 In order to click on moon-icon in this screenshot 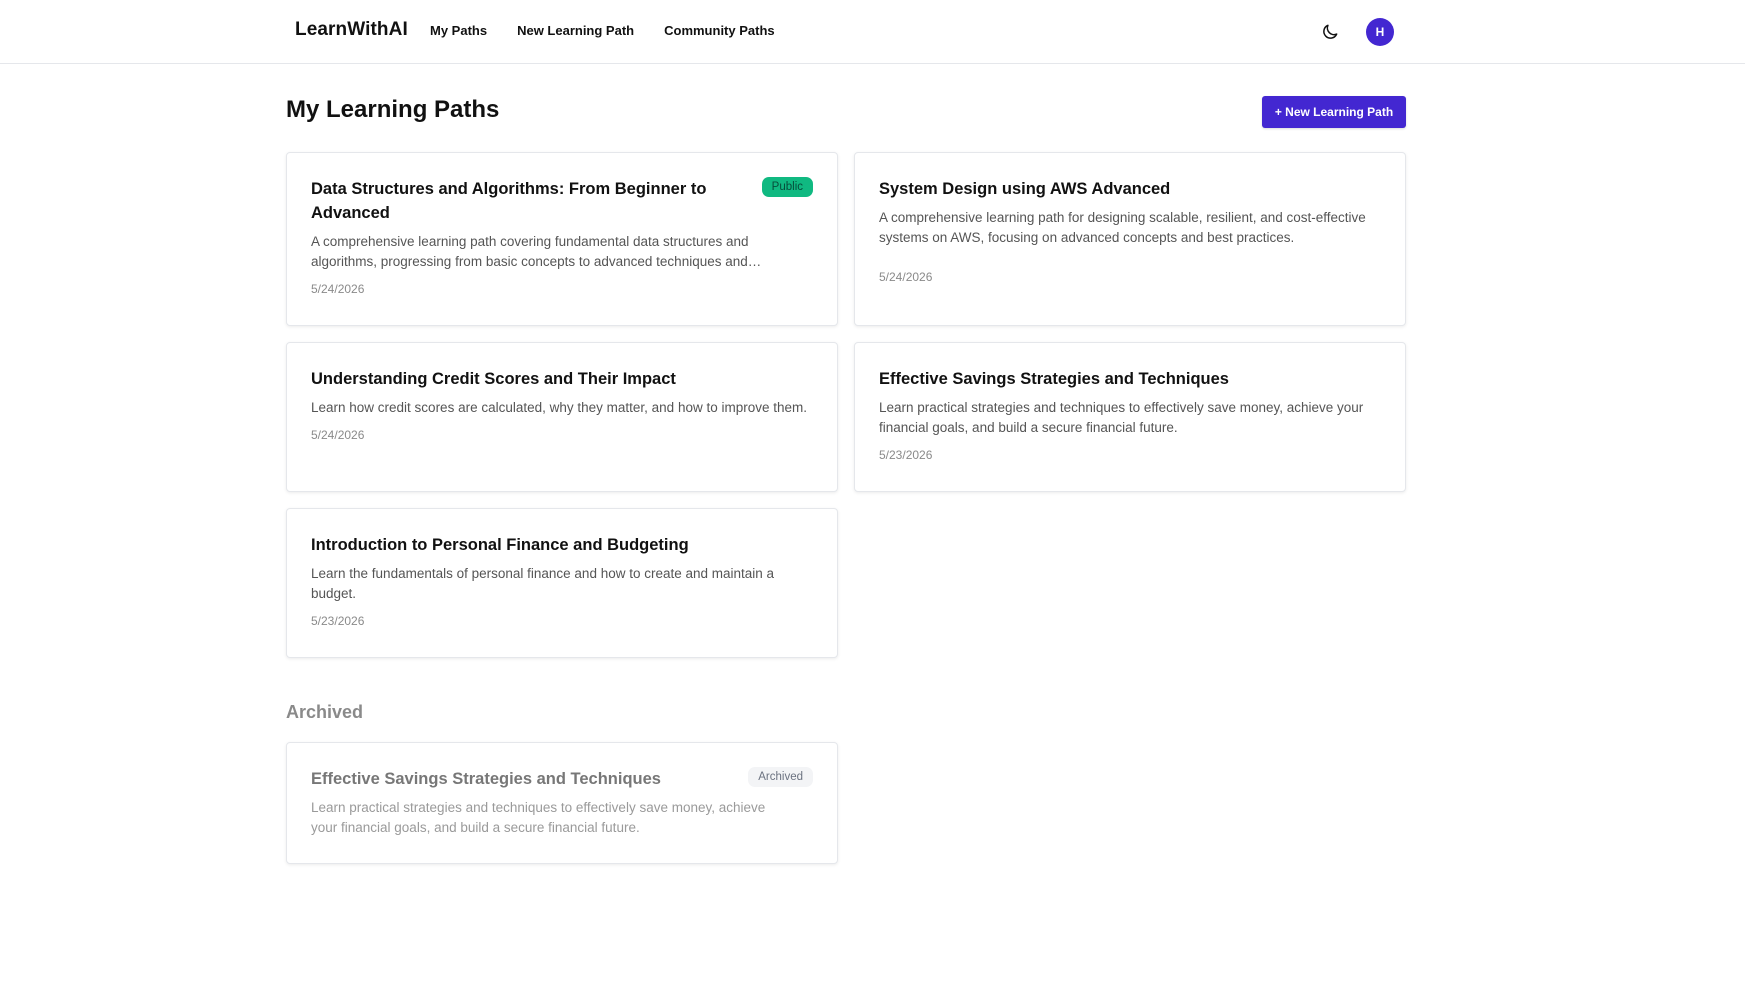, I will do `click(1330, 31)`.